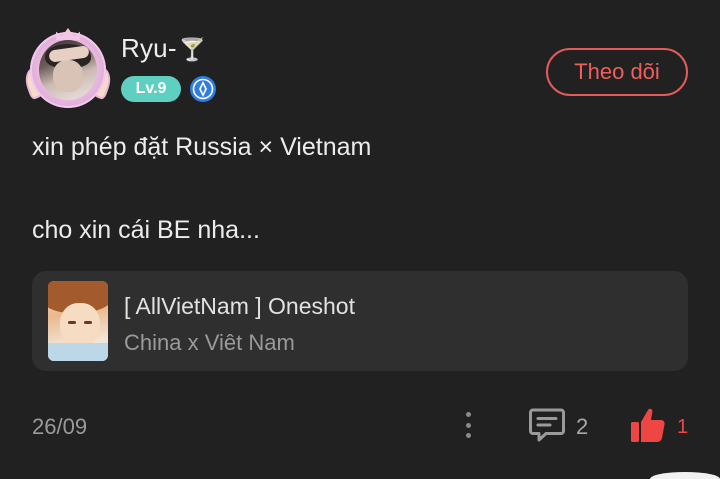 The height and width of the screenshot is (479, 720). I want to click on post-text-line: xin phép đặt Russia × Vietnam, so click(202, 147).